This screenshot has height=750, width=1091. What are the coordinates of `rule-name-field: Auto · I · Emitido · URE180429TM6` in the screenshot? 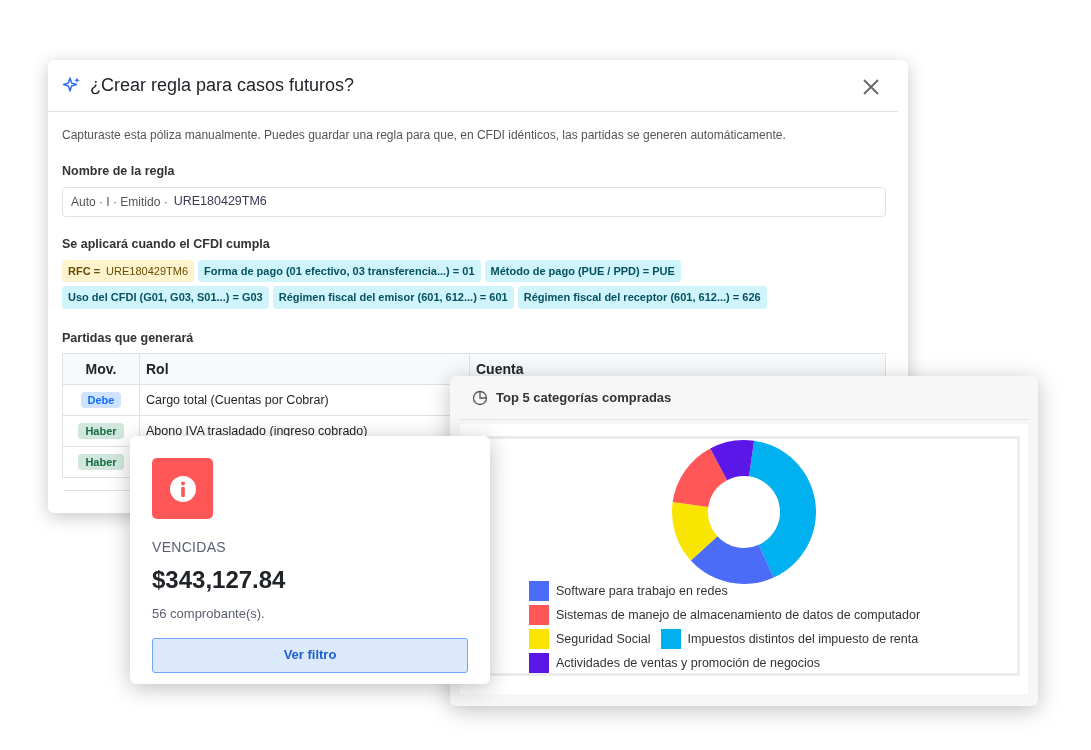 It's located at (474, 201).